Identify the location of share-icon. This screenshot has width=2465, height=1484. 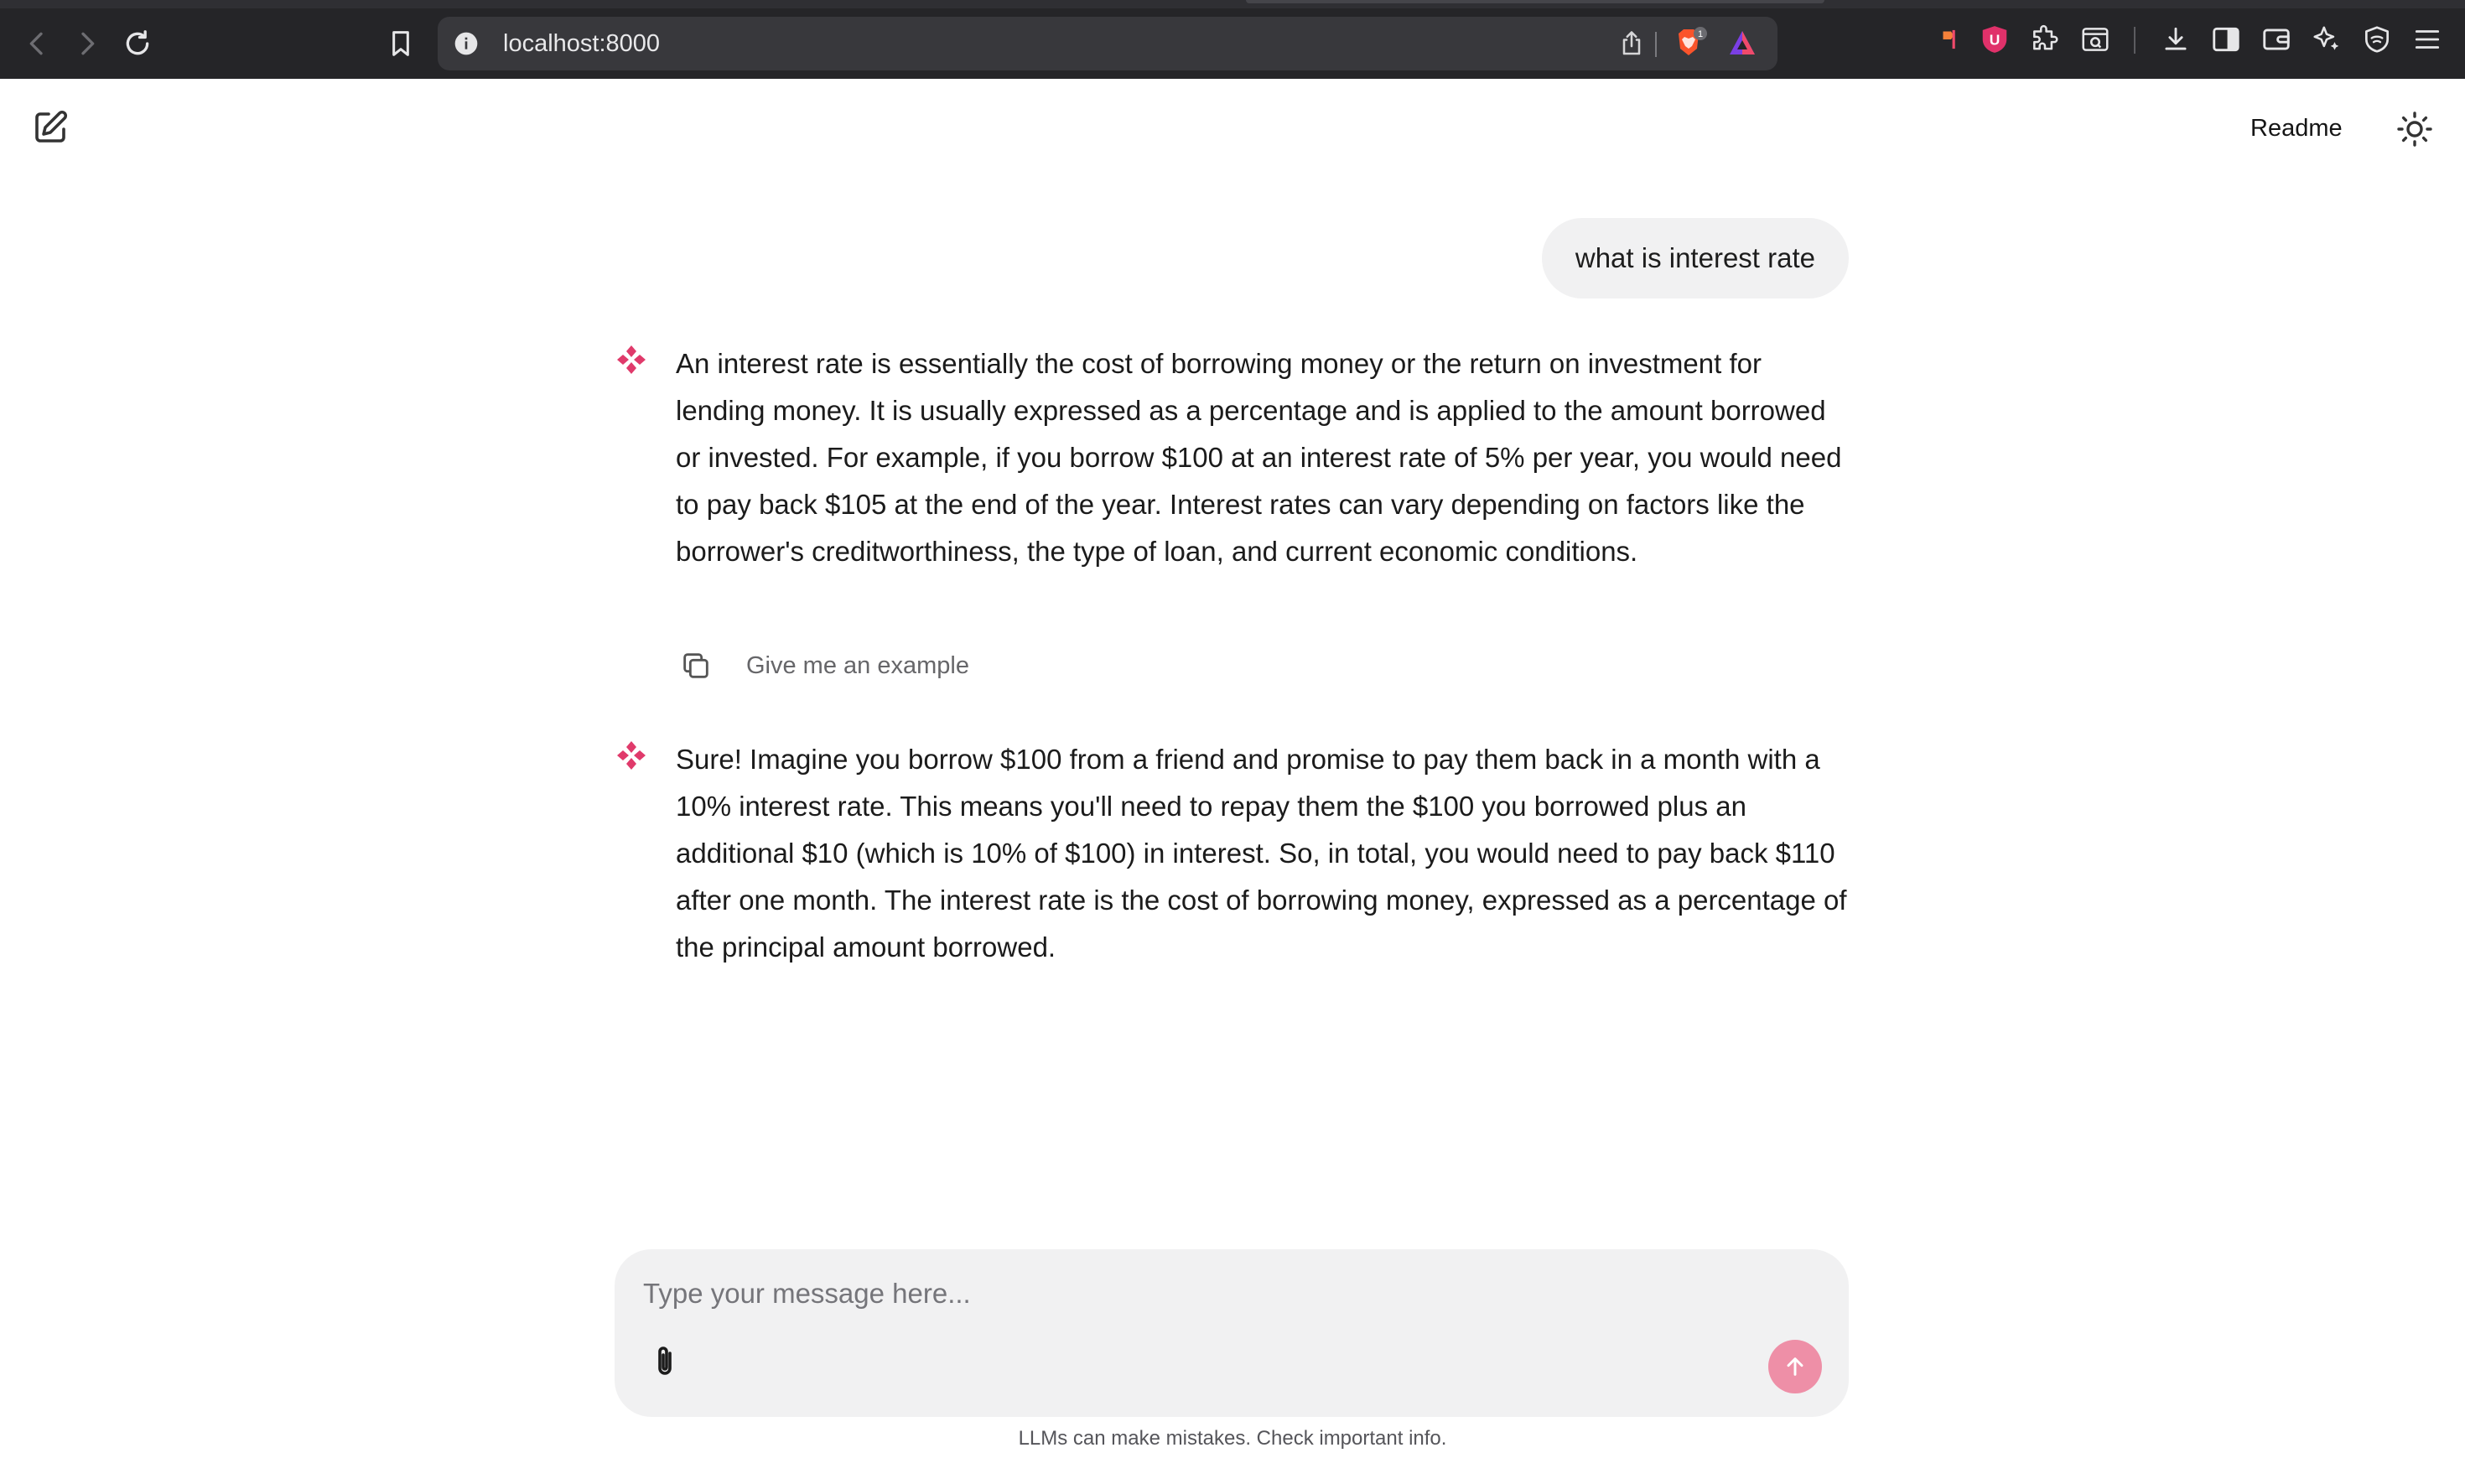
(1632, 44).